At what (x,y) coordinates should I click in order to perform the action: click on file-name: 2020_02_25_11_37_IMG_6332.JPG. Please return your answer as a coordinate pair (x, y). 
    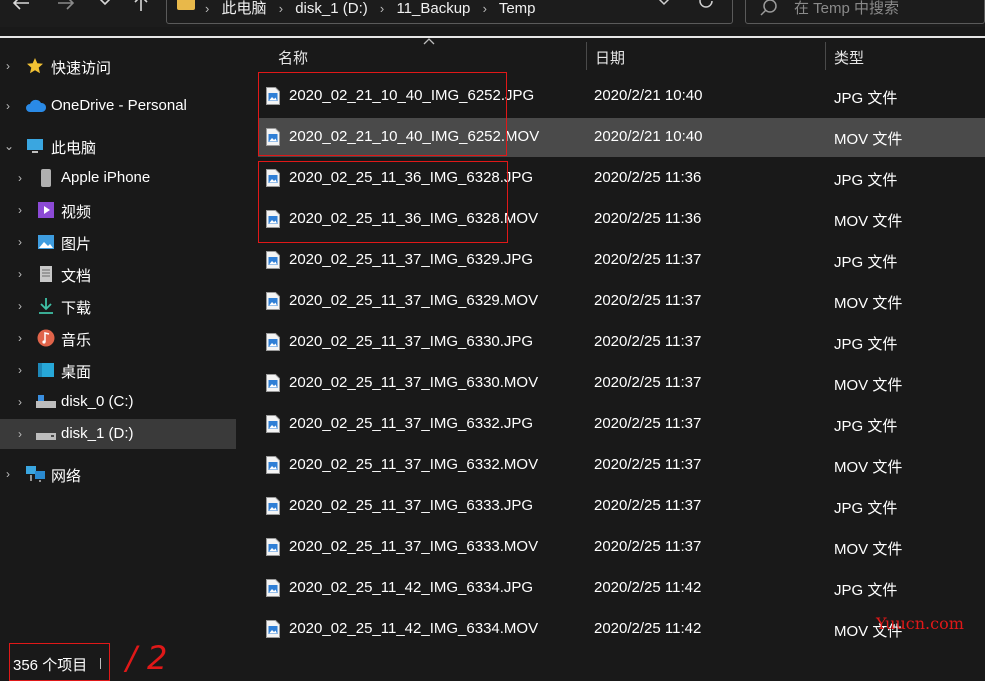
    Looking at the image, I should click on (411, 423).